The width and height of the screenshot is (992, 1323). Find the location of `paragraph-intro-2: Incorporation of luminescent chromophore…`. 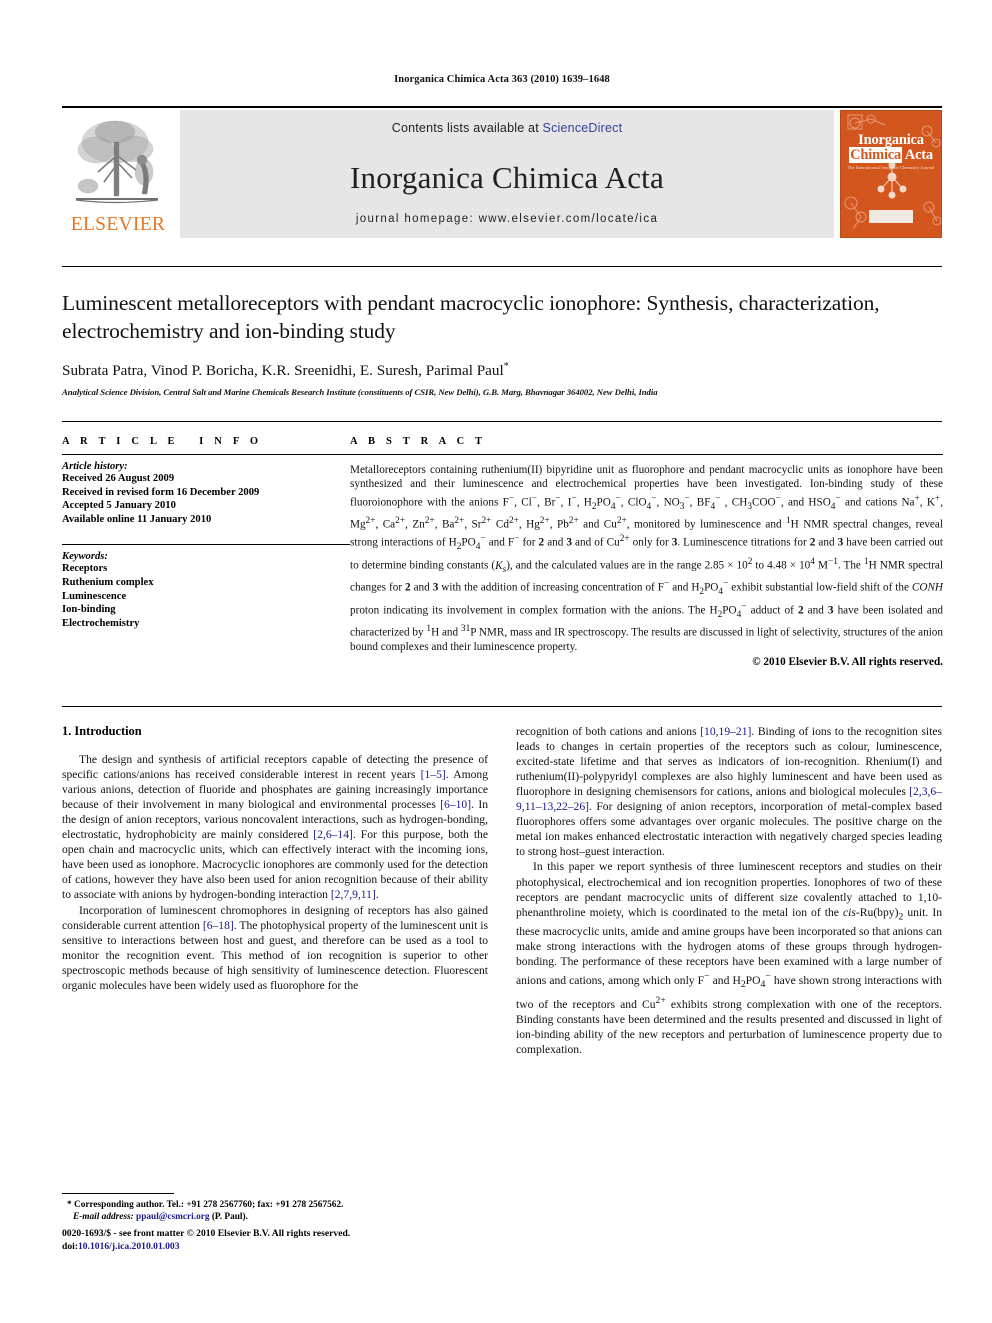

paragraph-intro-2: Incorporation of luminescent chromophore… is located at coordinates (275, 948).